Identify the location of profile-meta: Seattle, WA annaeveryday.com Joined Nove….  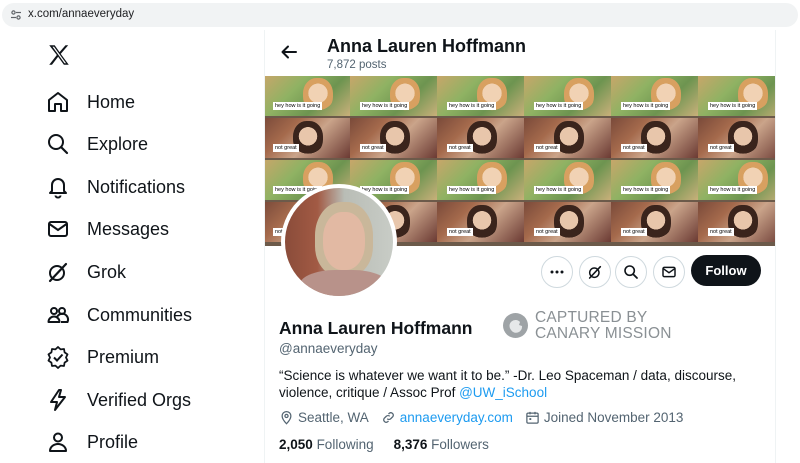
(487, 417).